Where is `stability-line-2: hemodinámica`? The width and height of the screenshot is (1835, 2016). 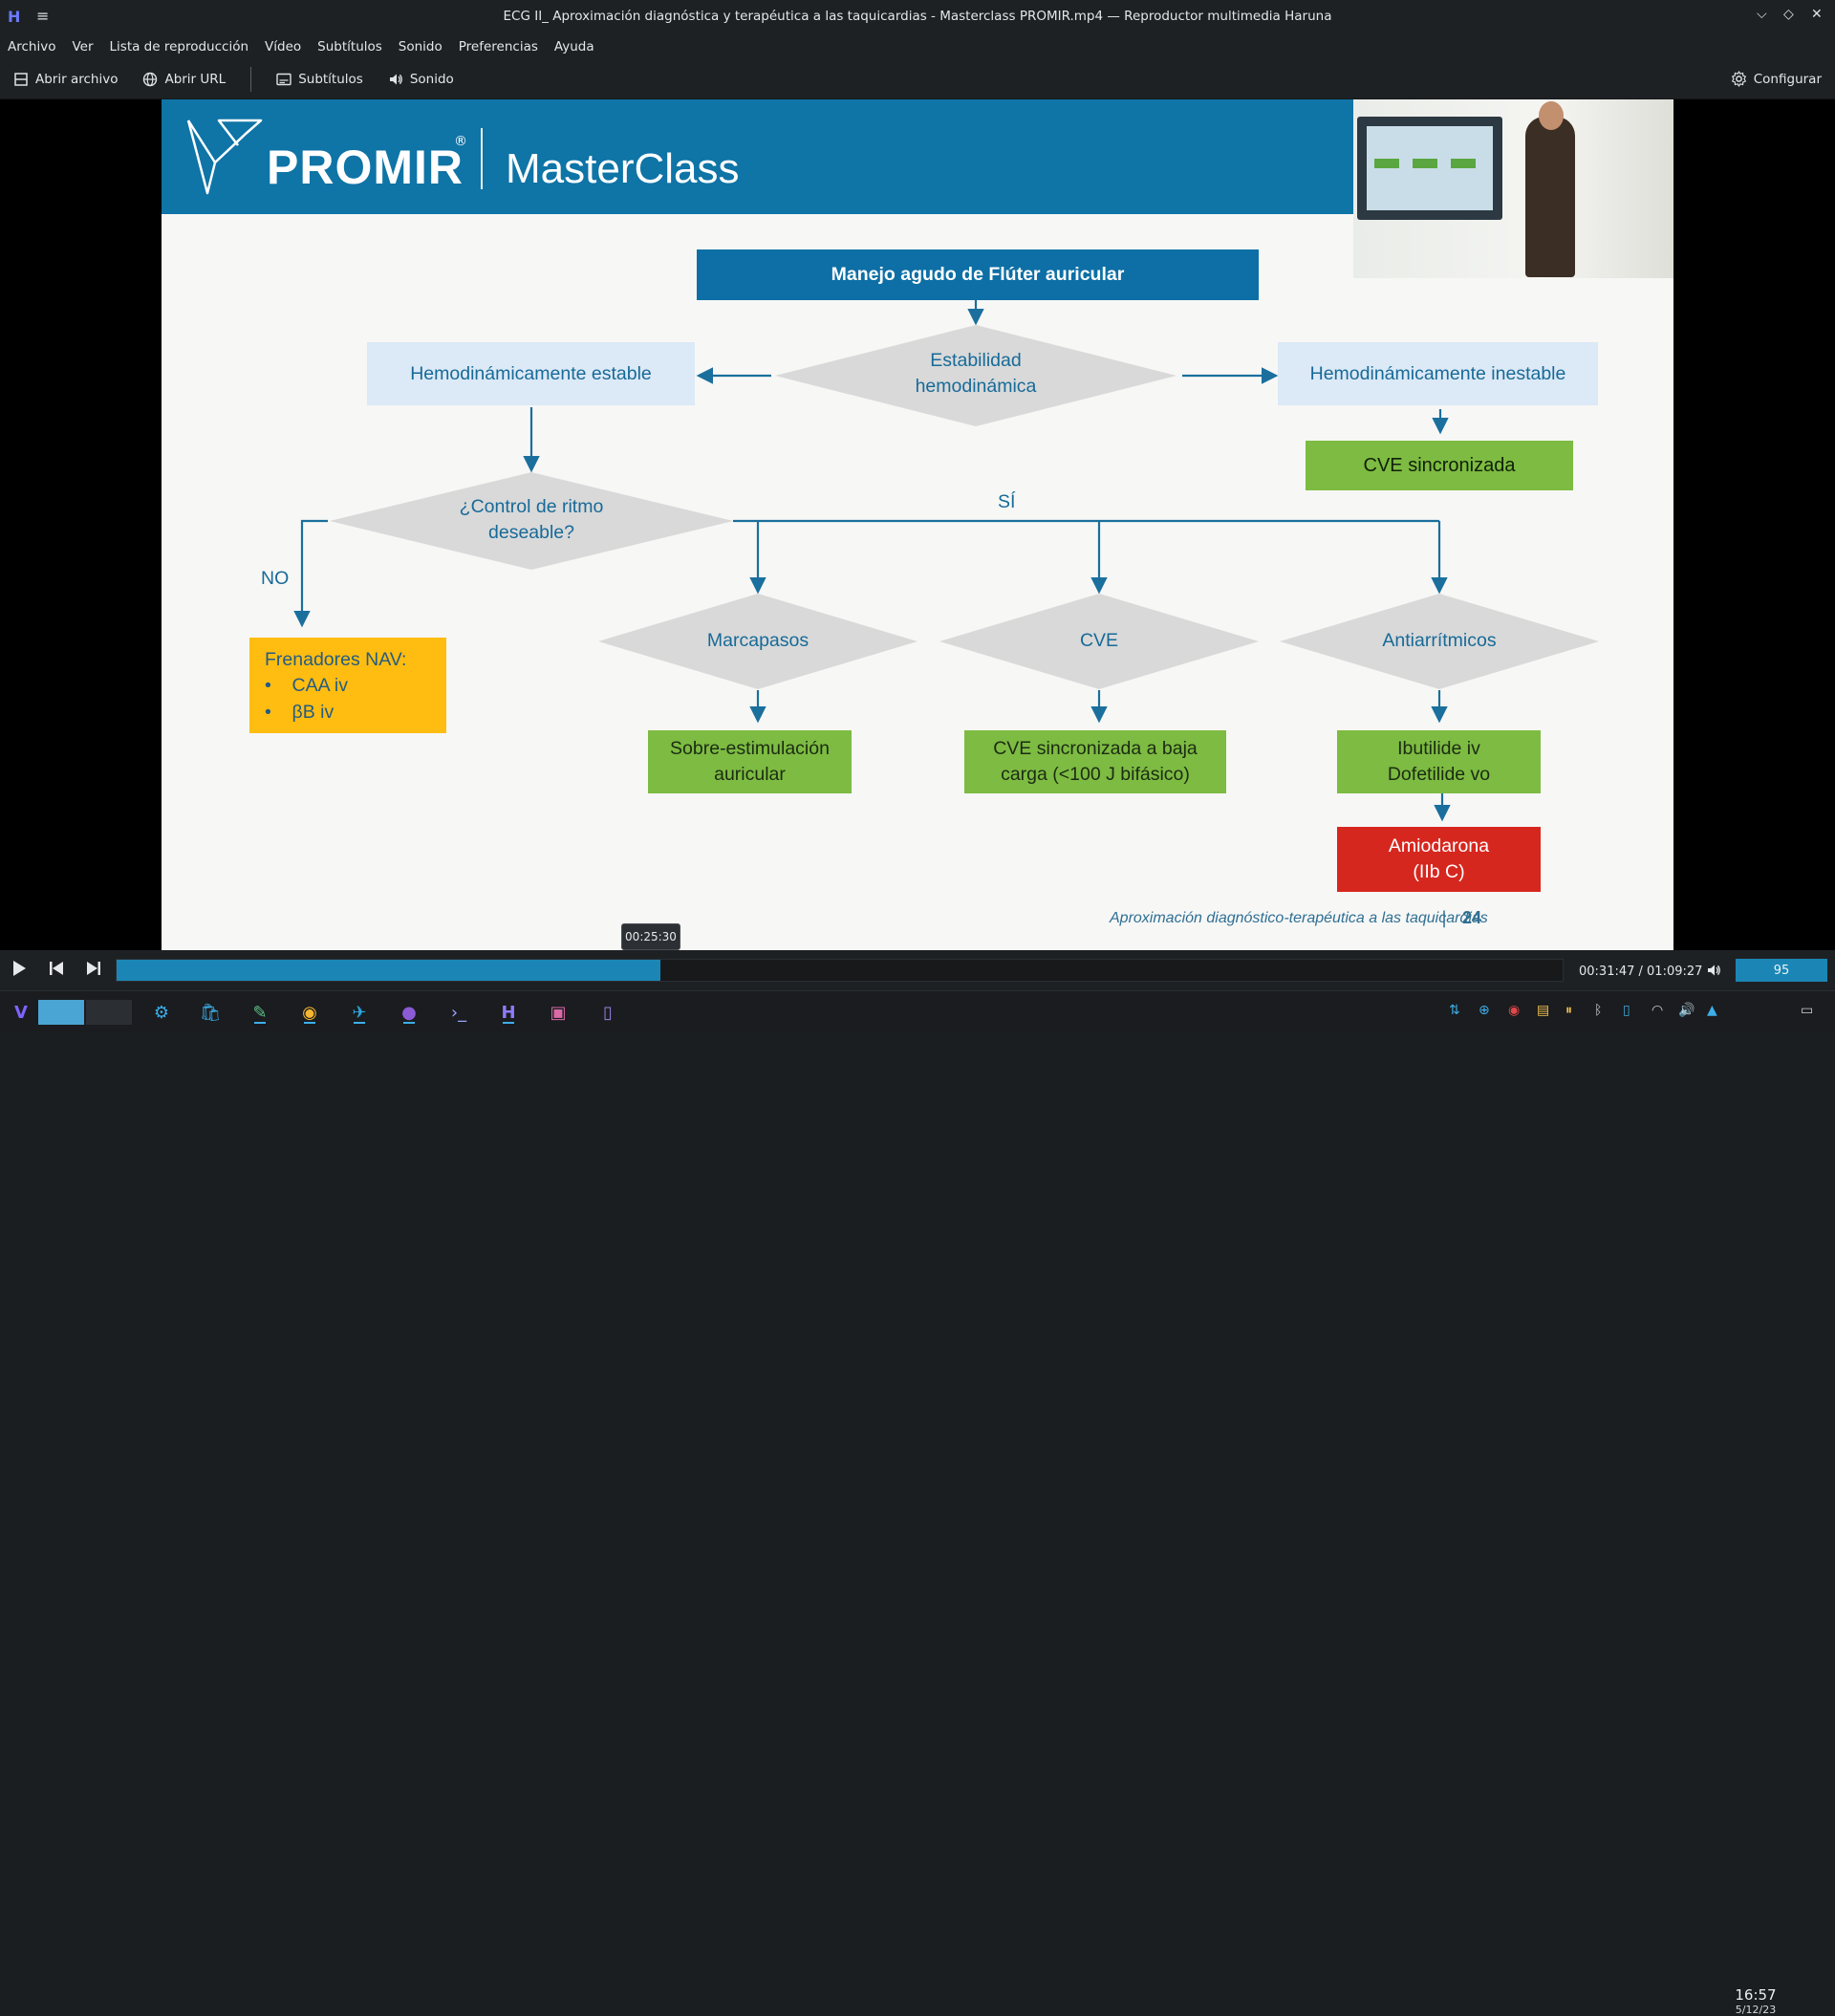 stability-line-2: hemodinámica is located at coordinates (976, 387).